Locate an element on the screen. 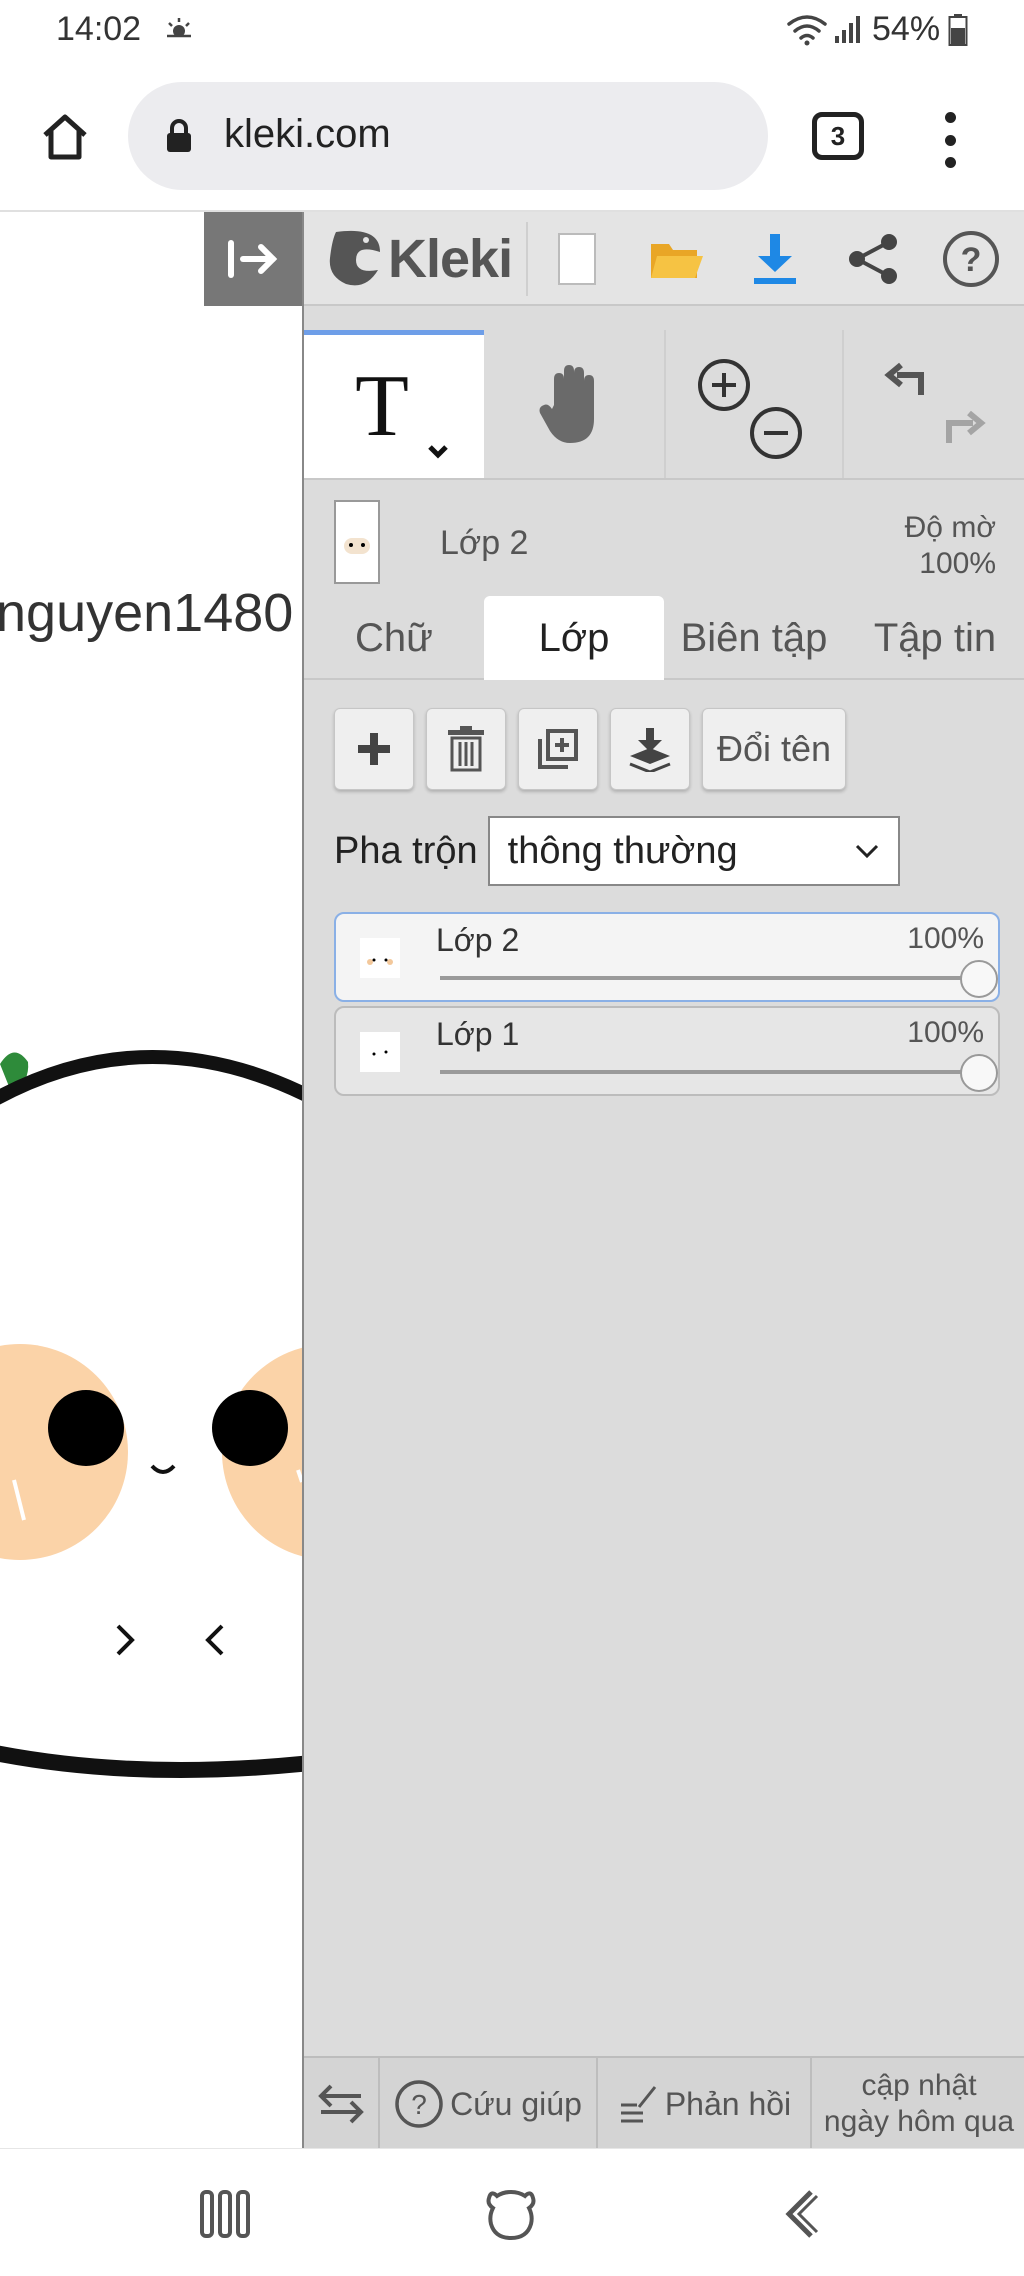 This screenshot has width=1024, height=2276. kleki-logo: Kleki is located at coordinates (419, 259).